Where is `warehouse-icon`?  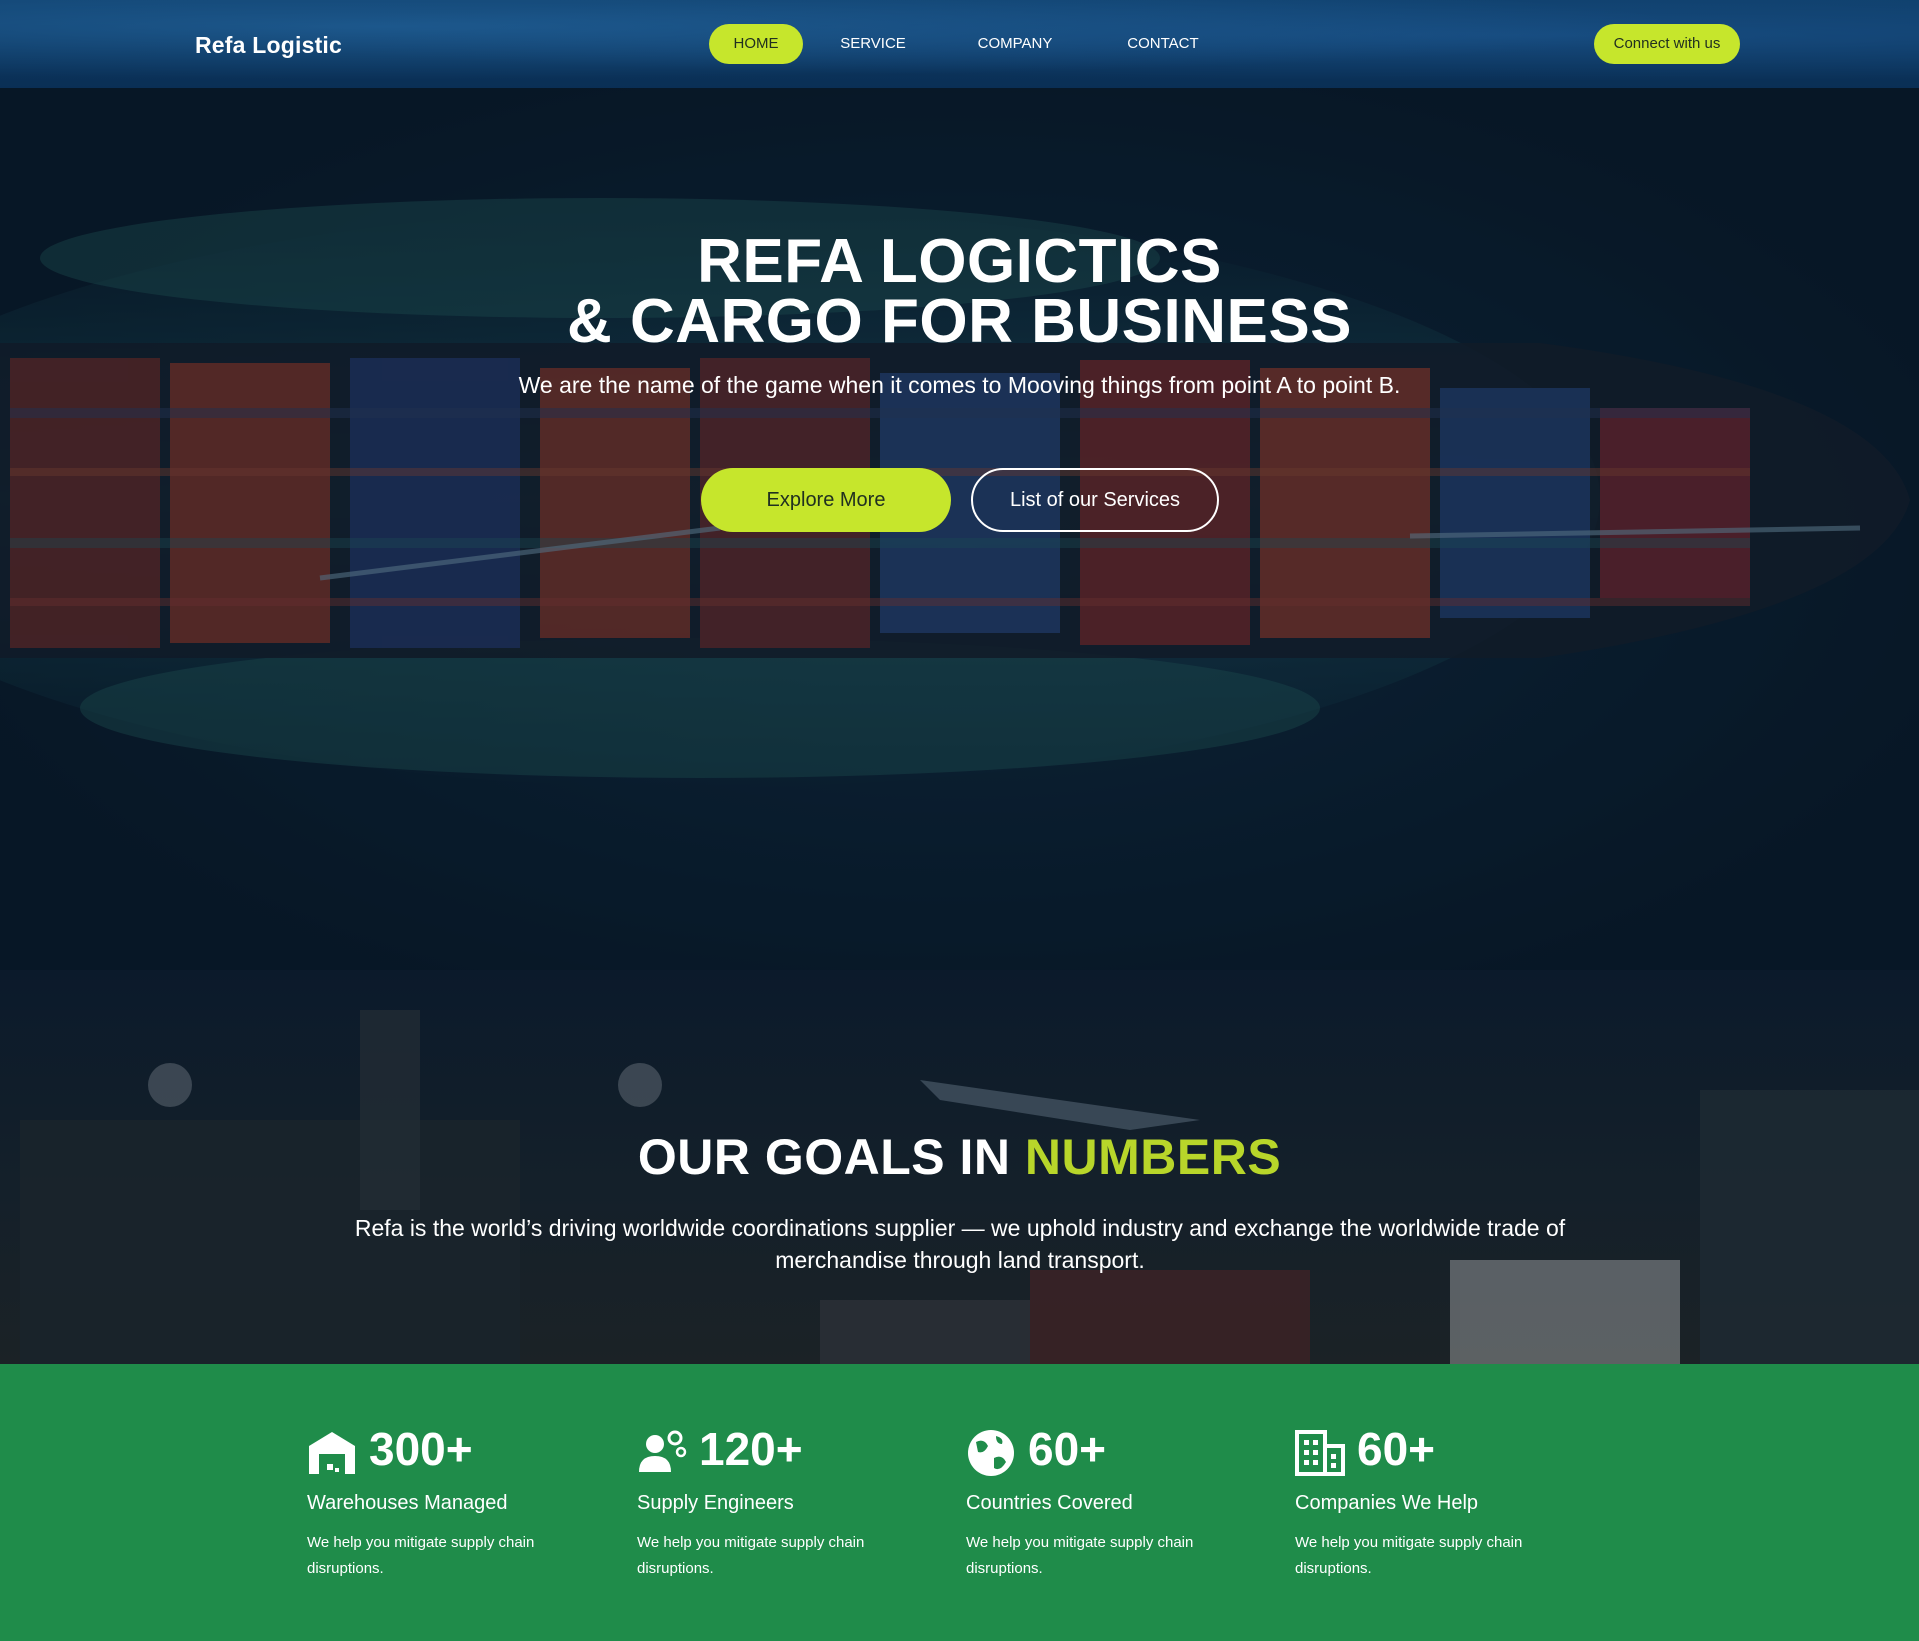 warehouse-icon is located at coordinates (332, 1453).